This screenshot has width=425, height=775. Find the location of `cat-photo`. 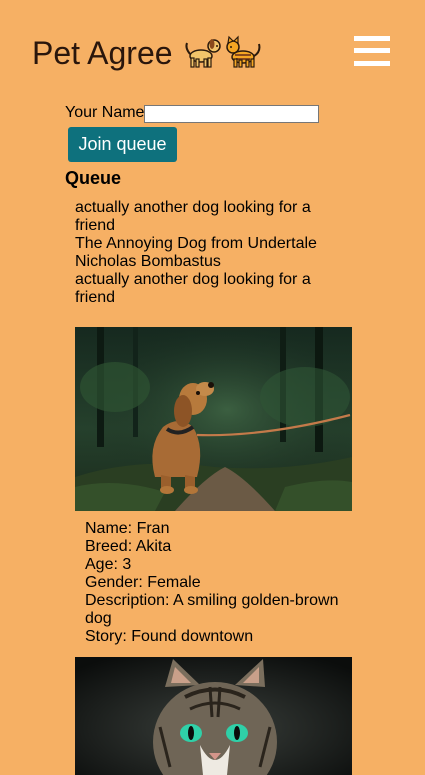

cat-photo is located at coordinates (213, 716).